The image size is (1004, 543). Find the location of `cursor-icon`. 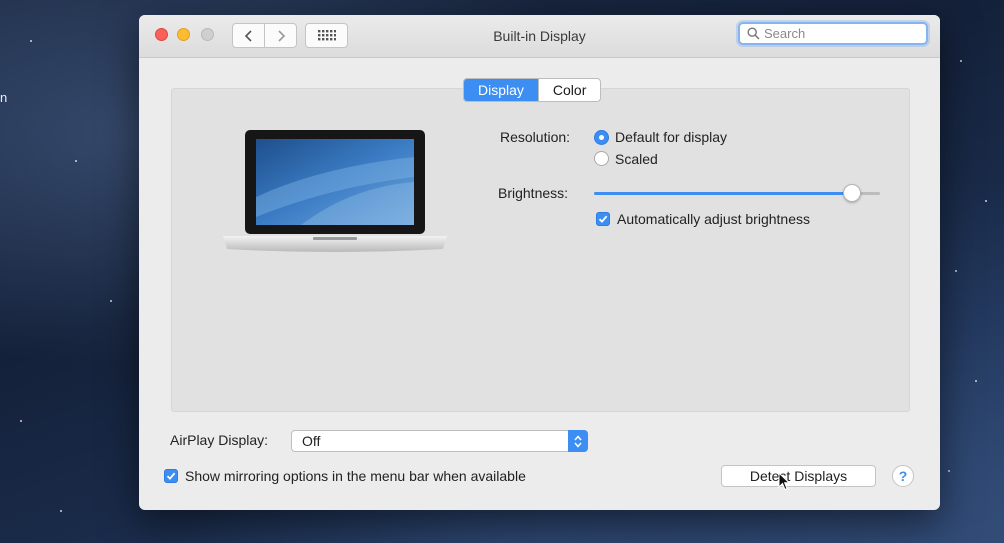

cursor-icon is located at coordinates (784, 481).